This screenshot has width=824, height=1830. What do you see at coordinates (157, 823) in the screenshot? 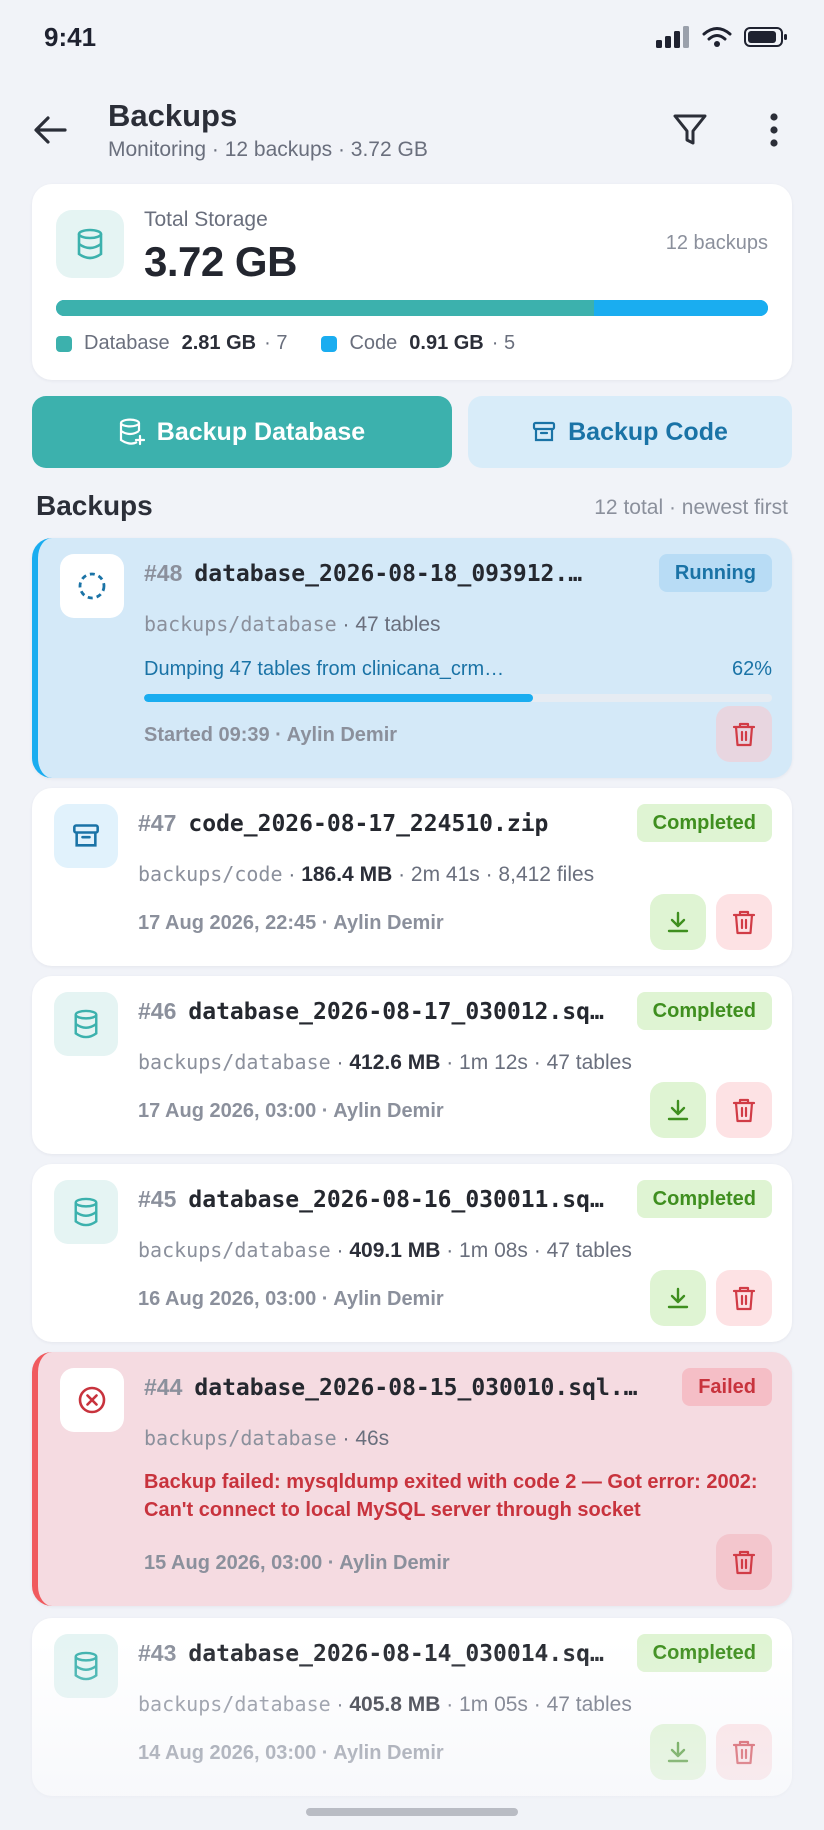
I see `backup-number: #47` at bounding box center [157, 823].